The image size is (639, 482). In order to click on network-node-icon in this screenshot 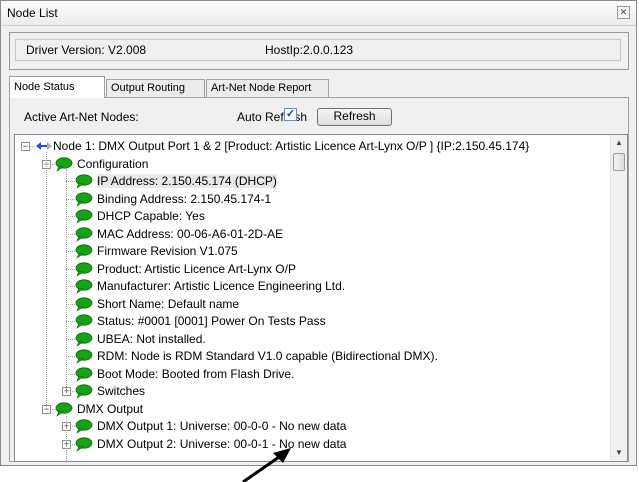, I will do `click(44, 146)`.